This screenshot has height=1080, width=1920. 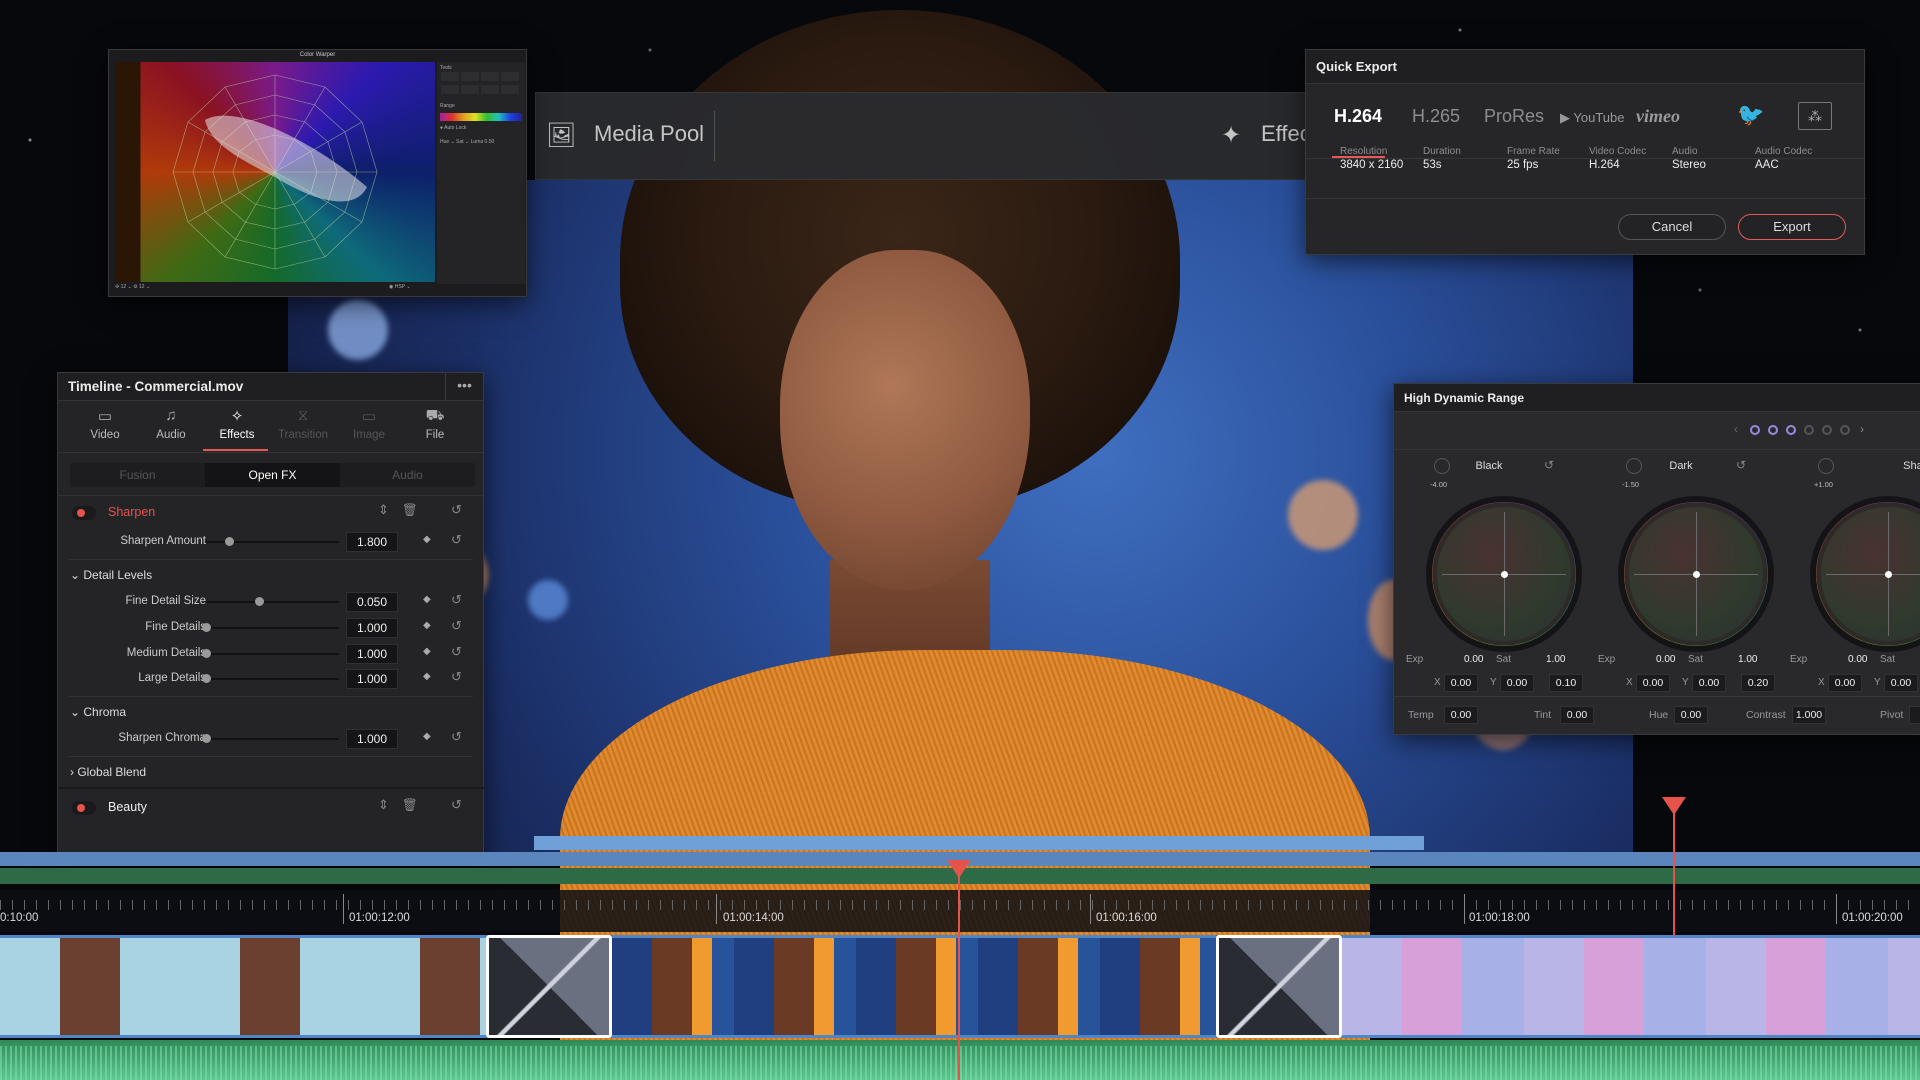 What do you see at coordinates (237, 424) in the screenshot?
I see `tab-effects: ✧ Effects` at bounding box center [237, 424].